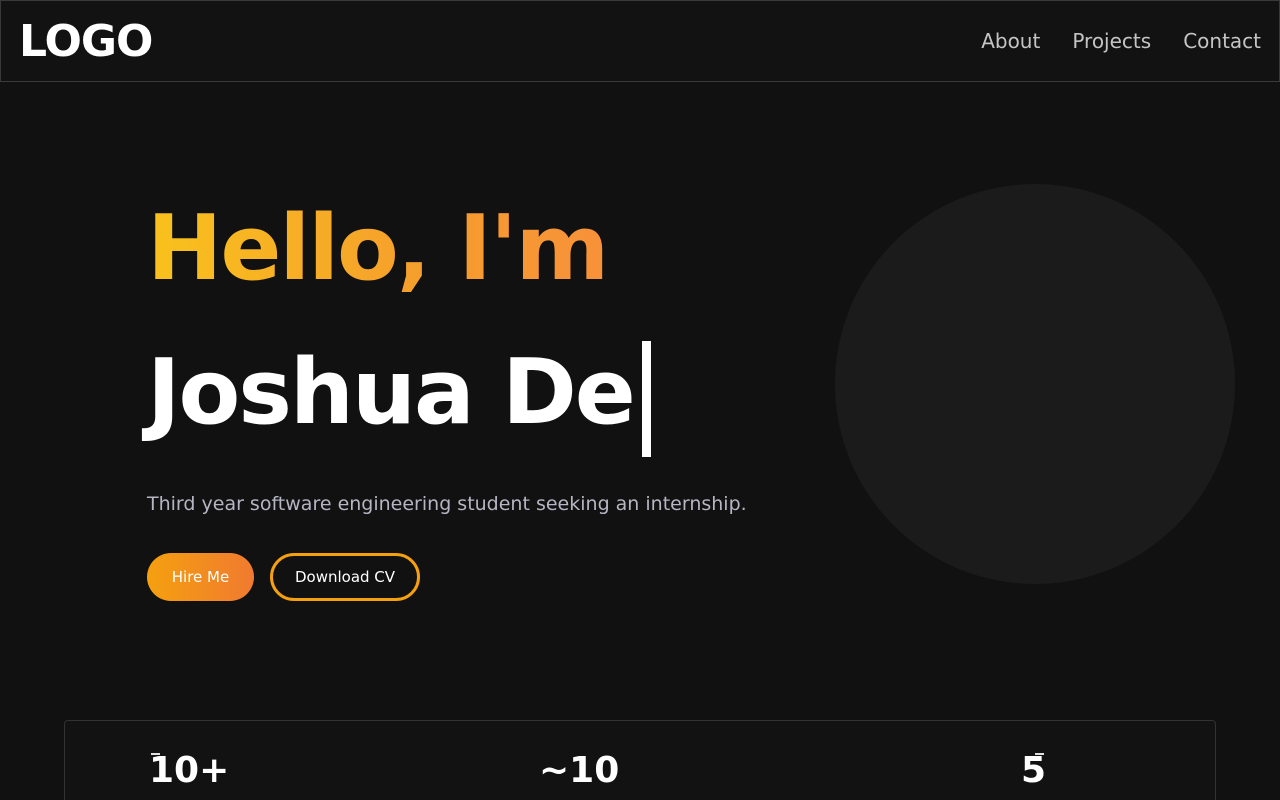 The height and width of the screenshot is (800, 1280). I want to click on nav-links: About Projects Contact, so click(1121, 41).